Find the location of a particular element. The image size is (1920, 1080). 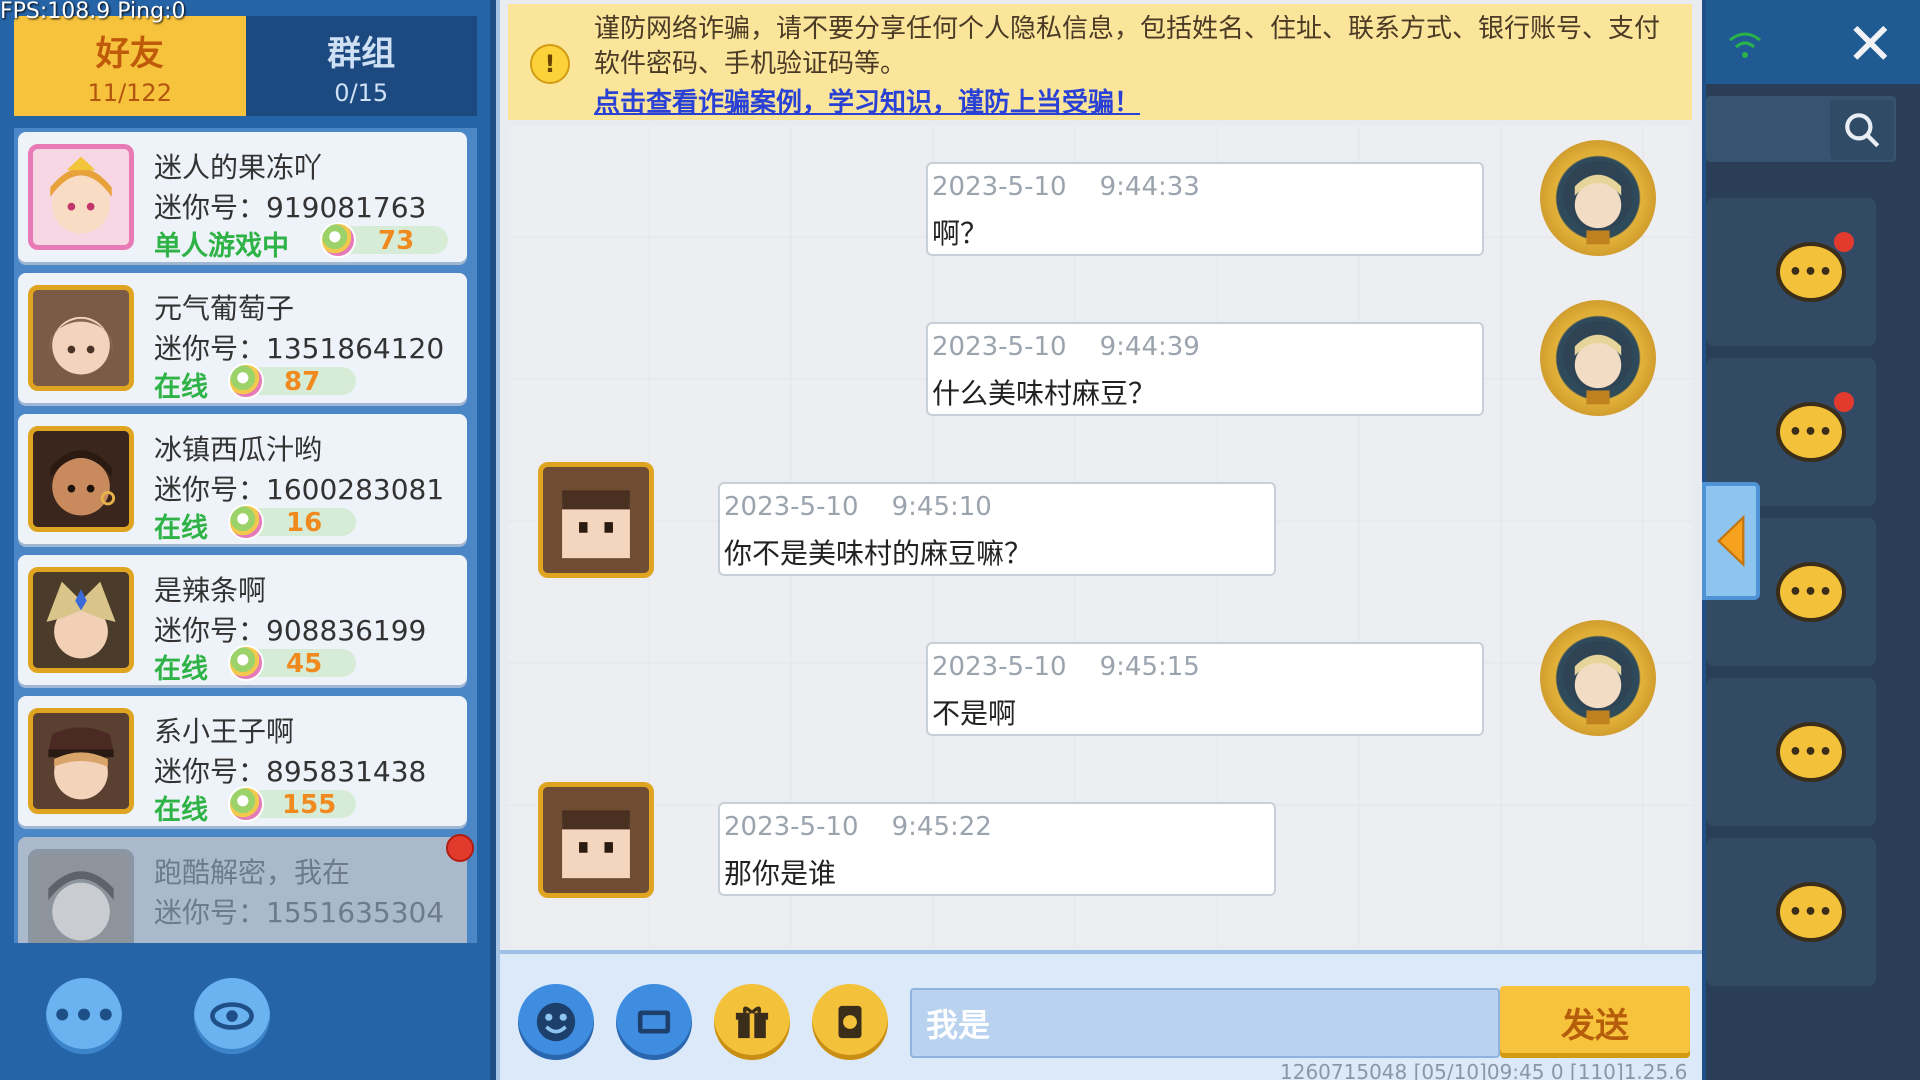

tab-groups: 群组 0/15 is located at coordinates (361, 66).